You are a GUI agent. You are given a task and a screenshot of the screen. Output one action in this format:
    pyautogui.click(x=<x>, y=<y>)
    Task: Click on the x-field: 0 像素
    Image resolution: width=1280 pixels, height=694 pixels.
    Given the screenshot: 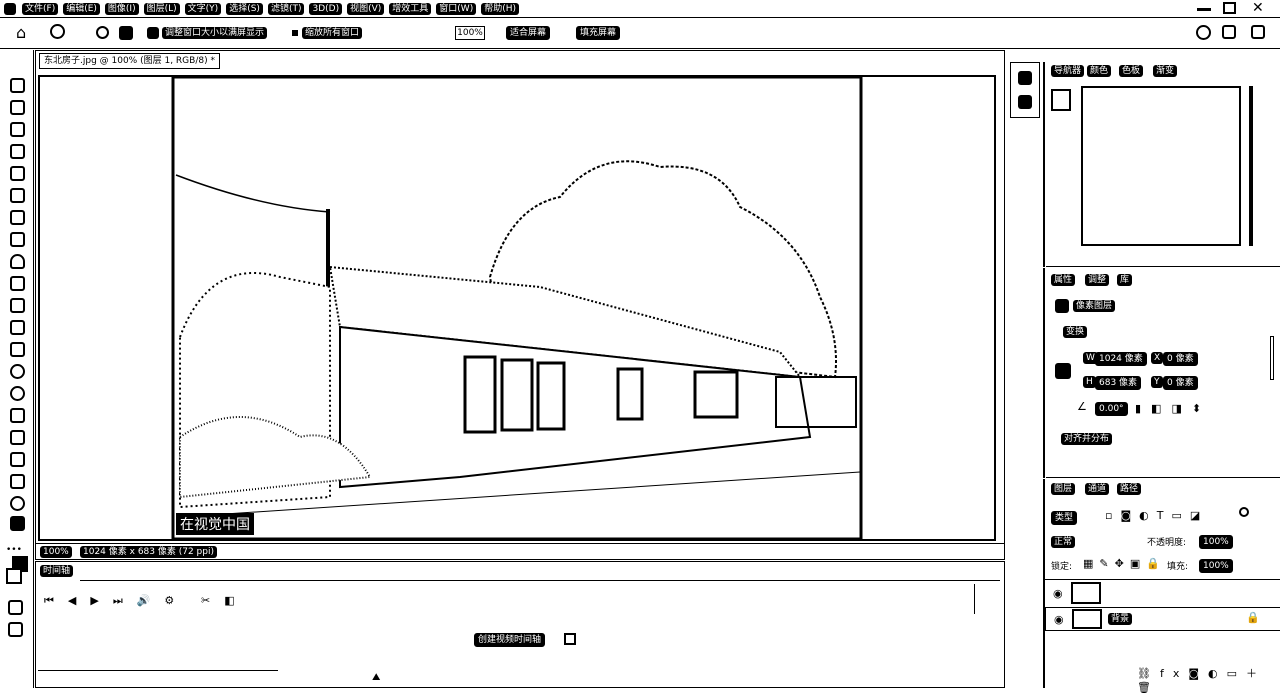 What is the action you would take?
    pyautogui.click(x=1180, y=359)
    